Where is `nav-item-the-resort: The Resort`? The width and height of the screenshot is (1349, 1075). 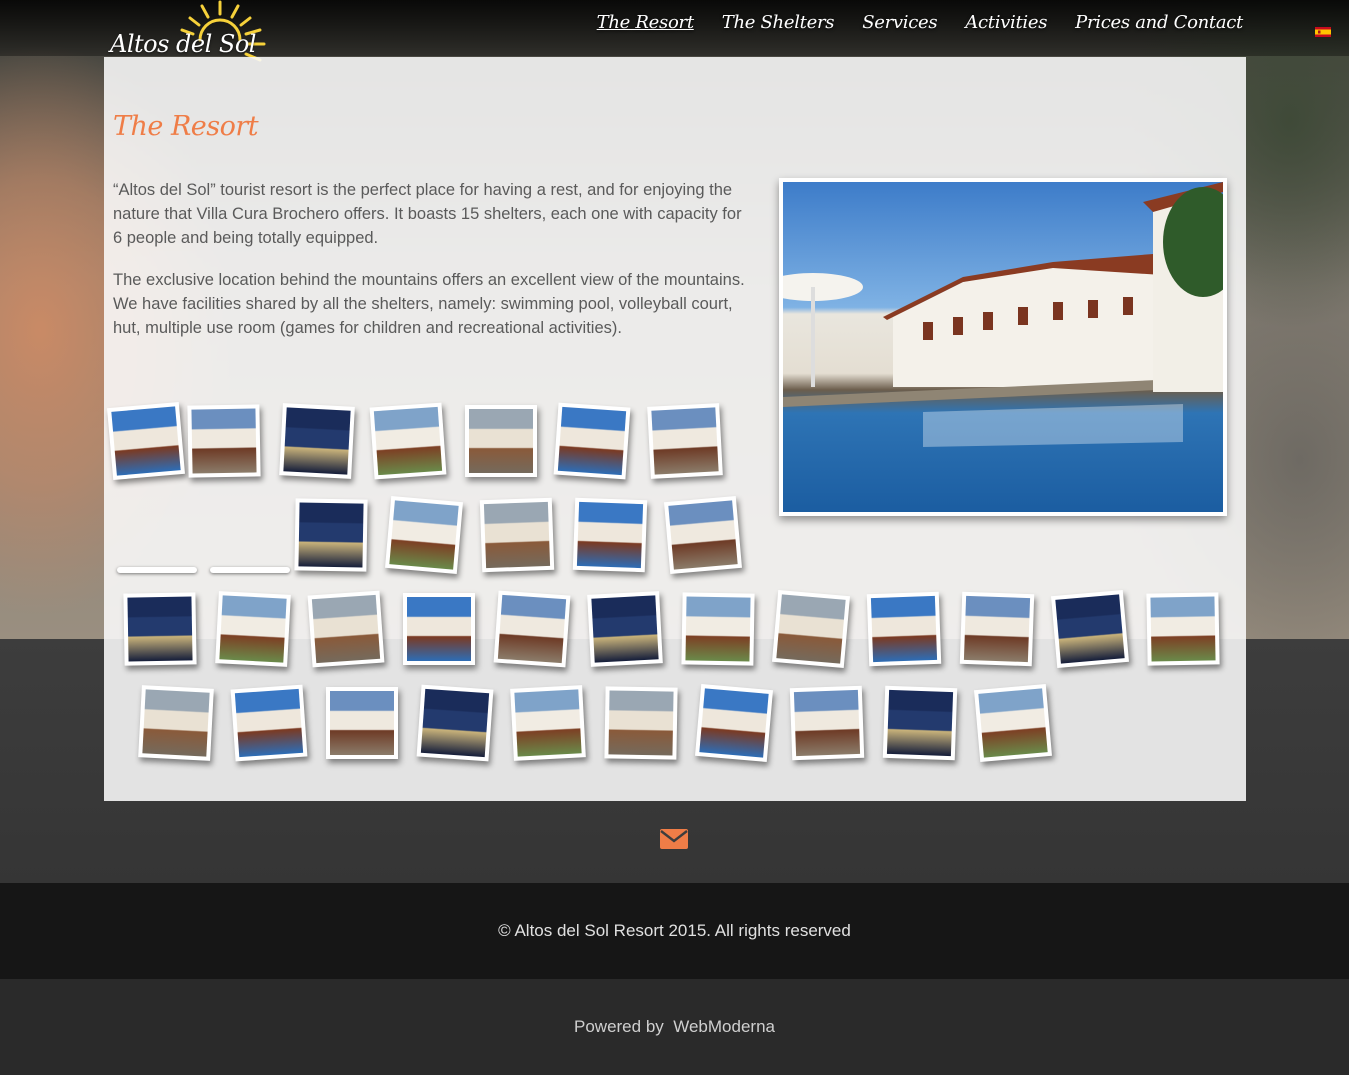 nav-item-the-resort: The Resort is located at coordinates (645, 22).